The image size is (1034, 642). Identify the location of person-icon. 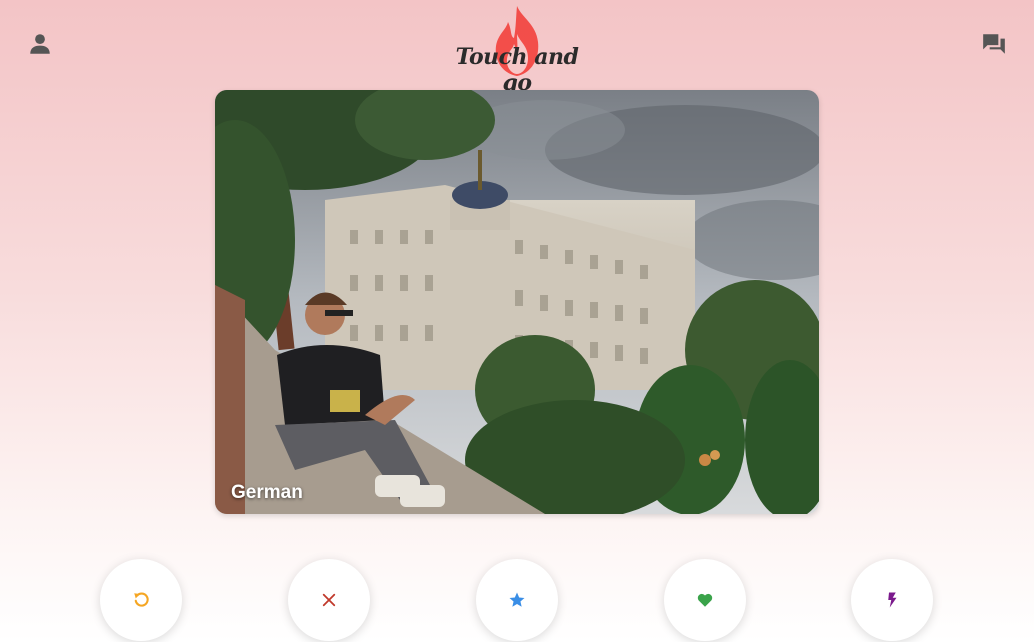
(40, 44).